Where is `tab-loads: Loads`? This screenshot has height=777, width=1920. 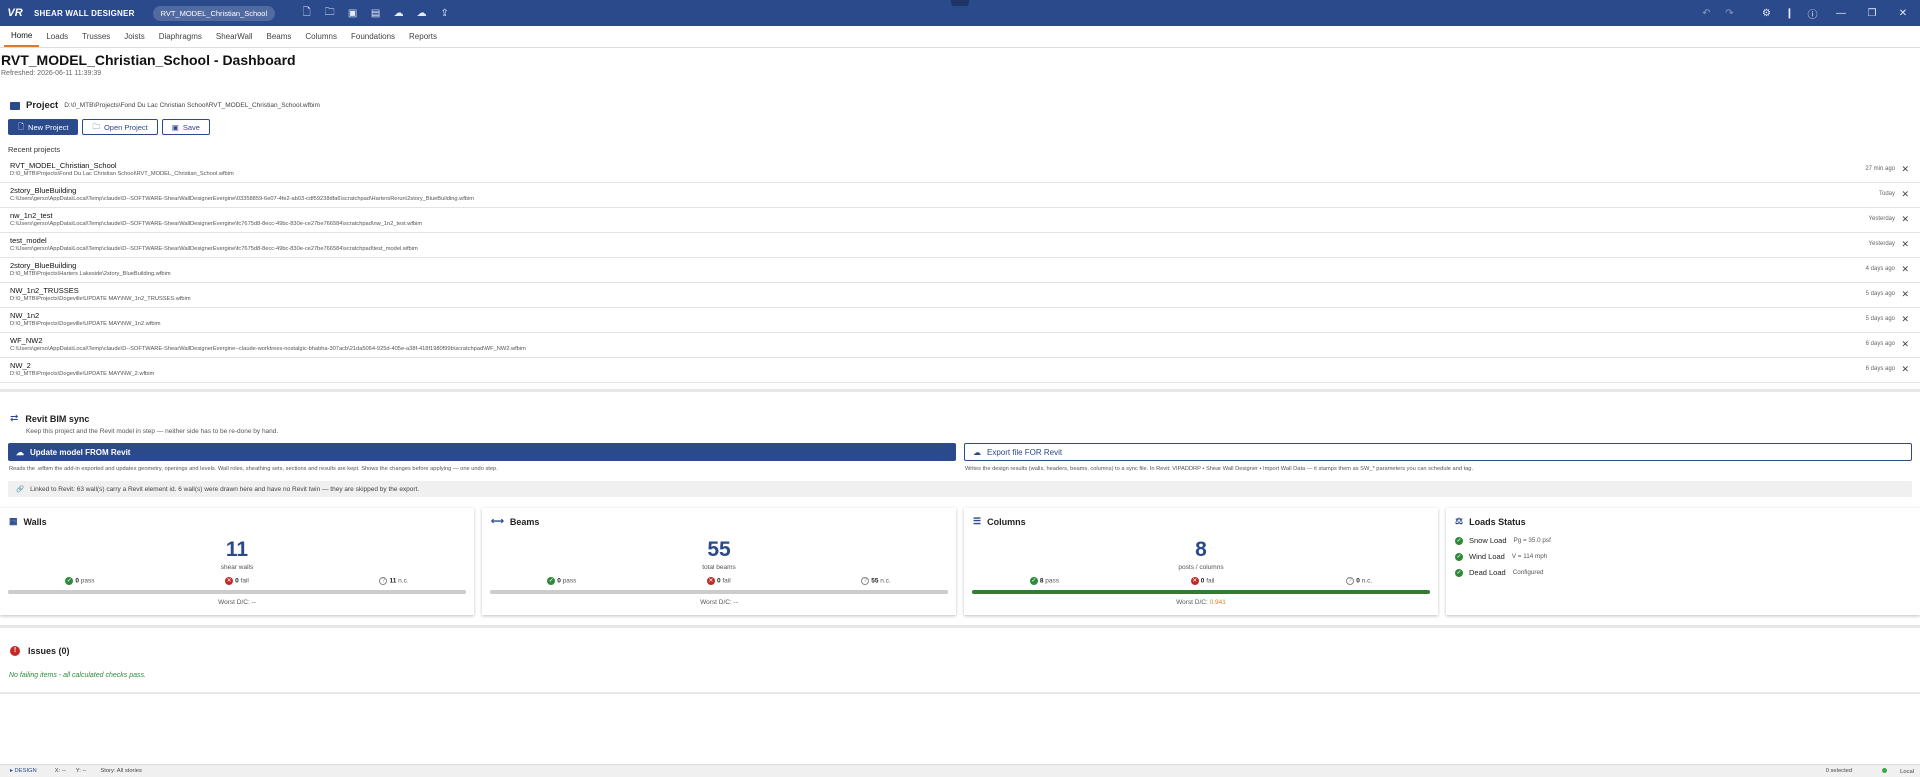 tab-loads: Loads is located at coordinates (57, 36).